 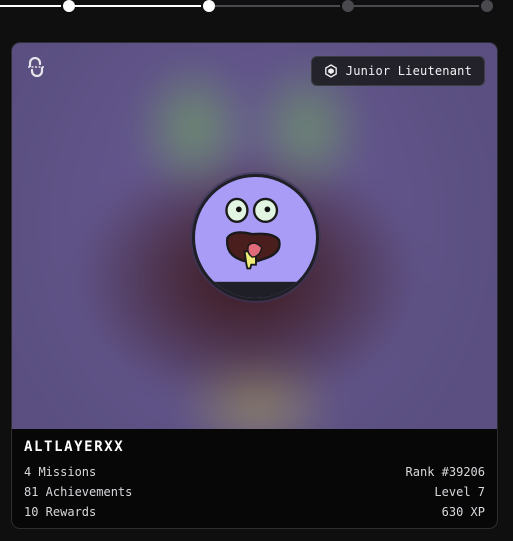 What do you see at coordinates (445, 472) in the screenshot?
I see `rank-number: Rank #39206` at bounding box center [445, 472].